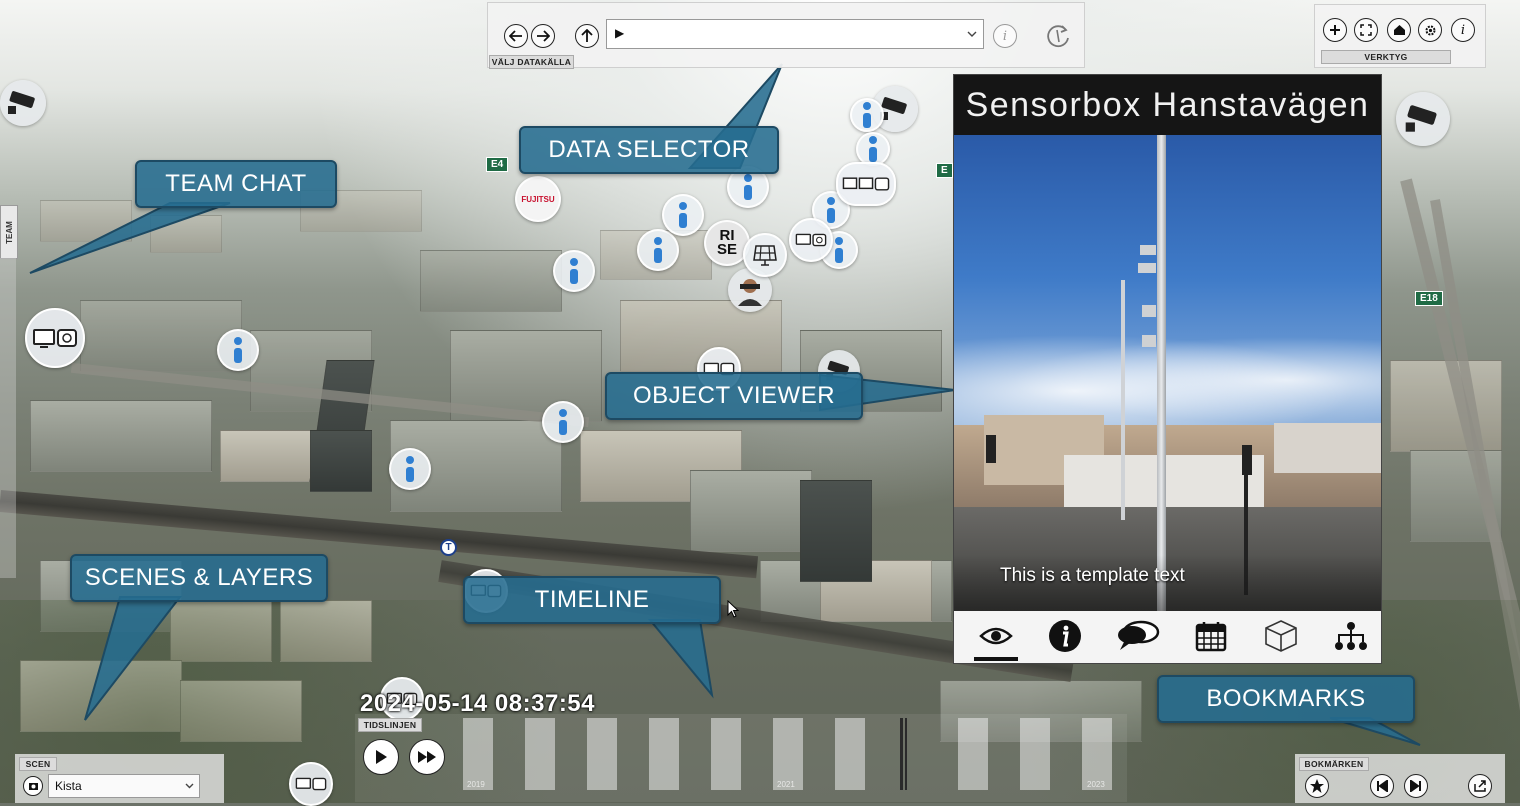 The image size is (1520, 806). I want to click on up-button, so click(587, 36).